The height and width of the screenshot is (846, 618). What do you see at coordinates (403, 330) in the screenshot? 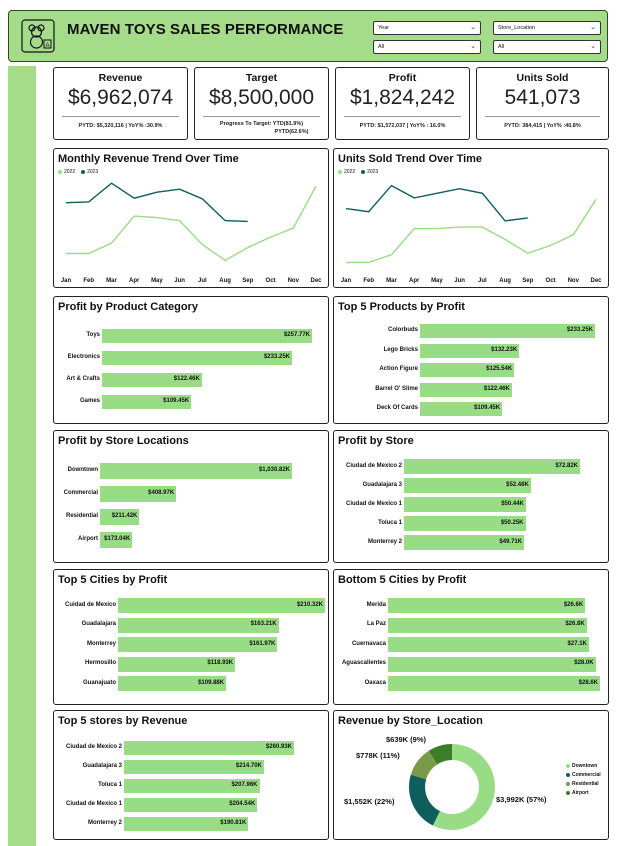
I see `category-label: Colorbuds` at bounding box center [403, 330].